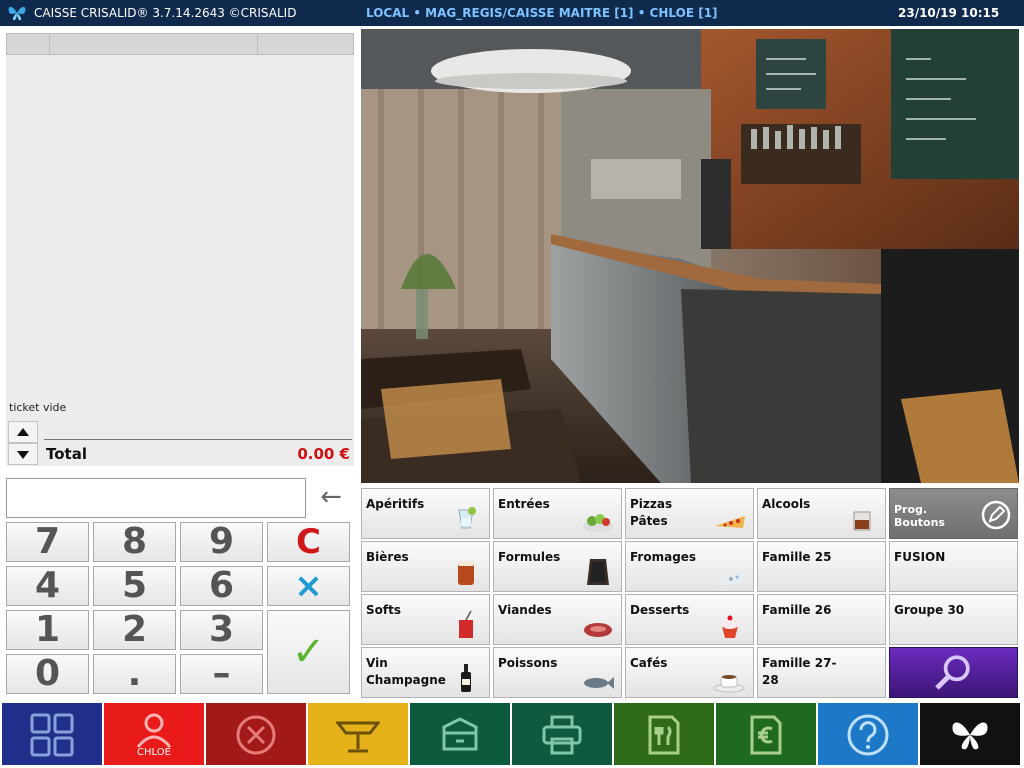  I want to click on toolbar-cash-drawer-button, so click(460, 734).